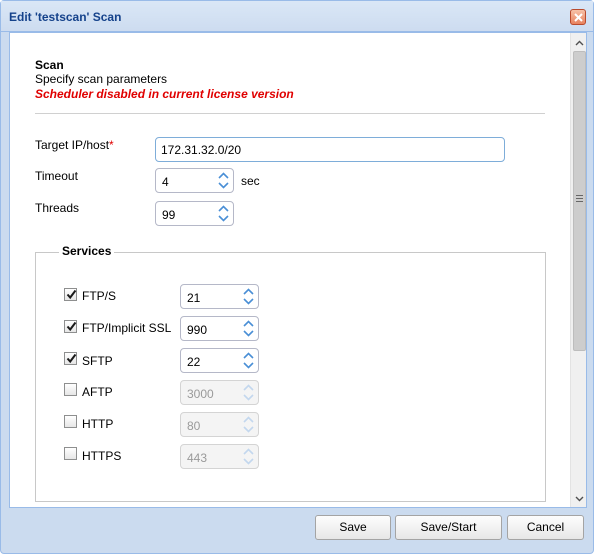 The height and width of the screenshot is (554, 594). I want to click on timeout-value: 4, so click(165, 182).